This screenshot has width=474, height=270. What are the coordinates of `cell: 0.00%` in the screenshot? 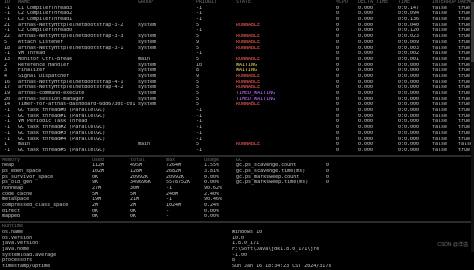 It's located at (212, 217).